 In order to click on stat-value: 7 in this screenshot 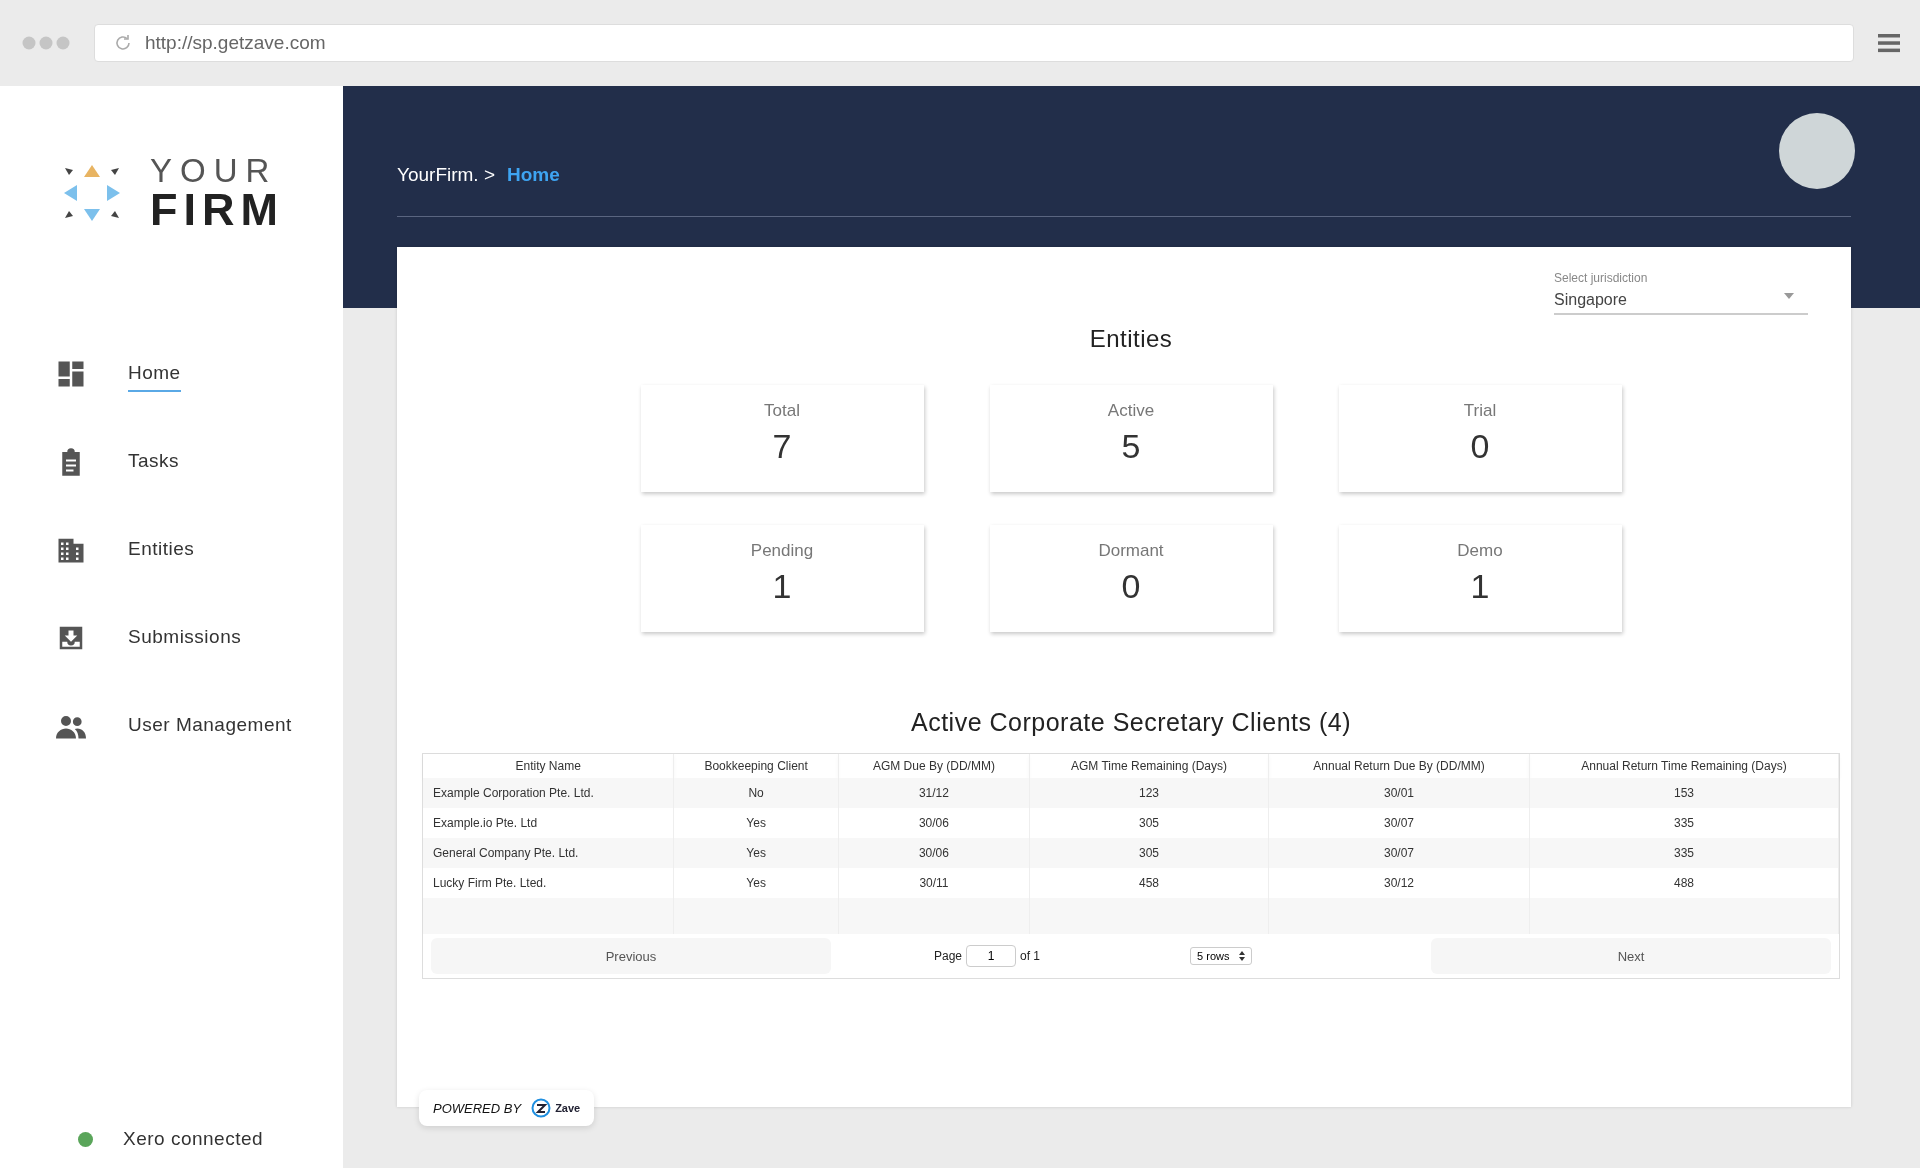, I will do `click(782, 446)`.